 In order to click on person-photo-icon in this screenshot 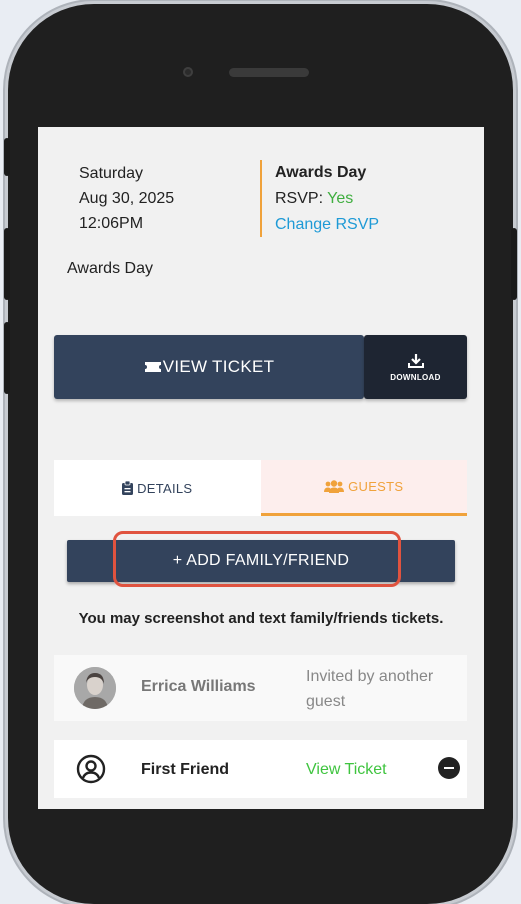, I will do `click(95, 688)`.